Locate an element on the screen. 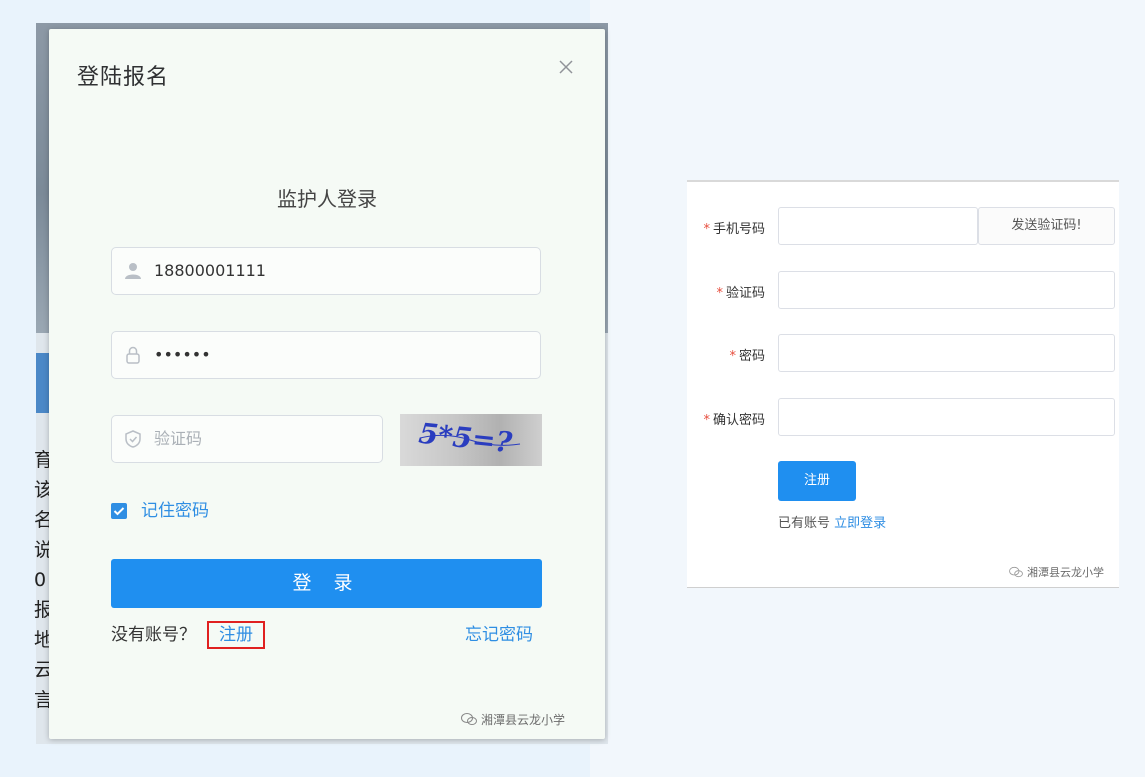 This screenshot has height=777, width=1145. no-account-text: 没有账号？ is located at coordinates (153, 635).